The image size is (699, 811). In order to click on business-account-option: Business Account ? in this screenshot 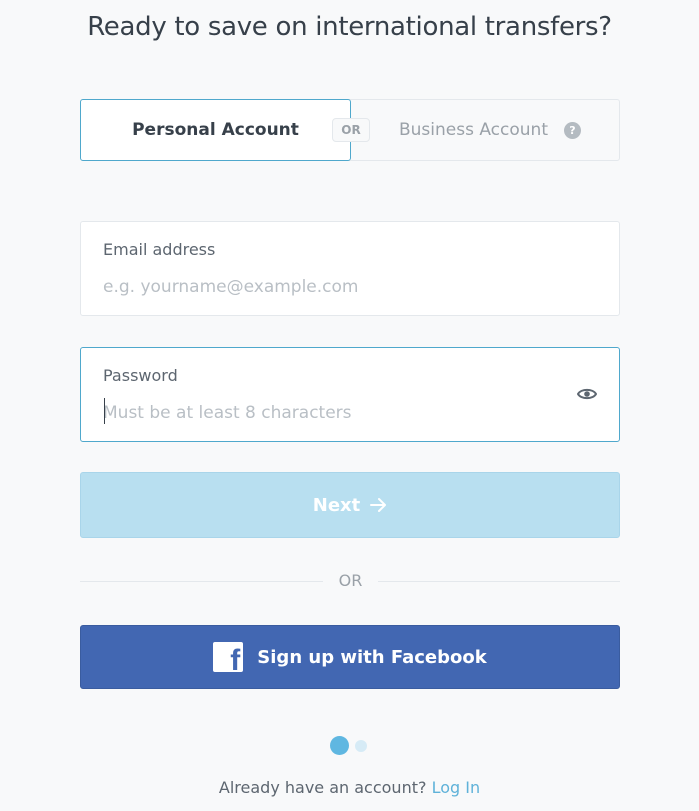, I will do `click(490, 130)`.